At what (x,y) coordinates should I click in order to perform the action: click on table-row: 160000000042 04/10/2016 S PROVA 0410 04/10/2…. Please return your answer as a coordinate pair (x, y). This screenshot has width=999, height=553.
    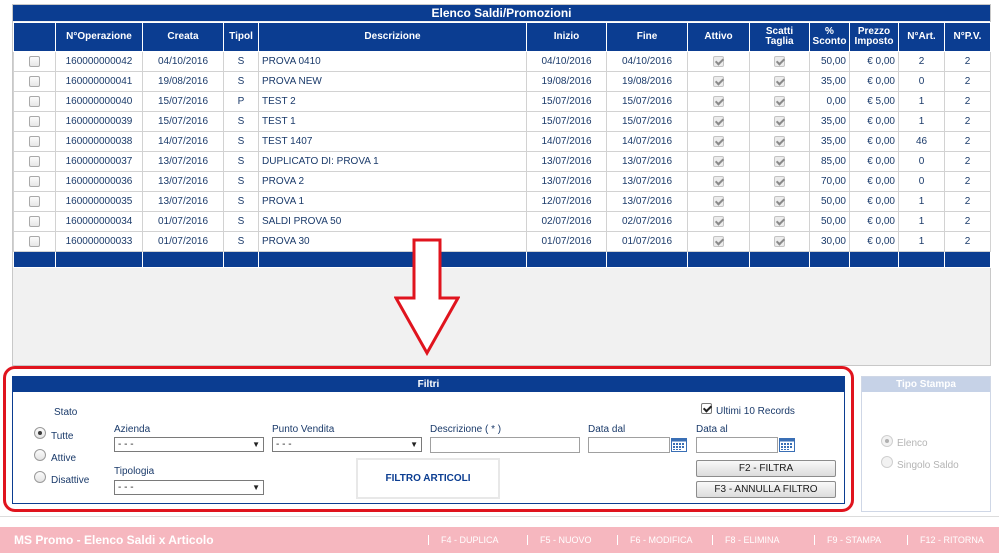
    Looking at the image, I should click on (502, 61).